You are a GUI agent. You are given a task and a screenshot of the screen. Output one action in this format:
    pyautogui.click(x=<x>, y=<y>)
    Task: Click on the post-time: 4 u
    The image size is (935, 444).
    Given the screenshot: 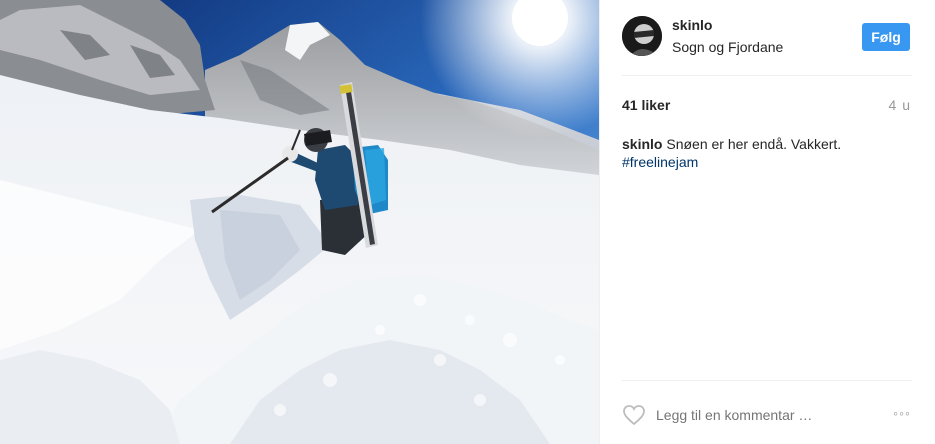 What is the action you would take?
    pyautogui.click(x=900, y=105)
    